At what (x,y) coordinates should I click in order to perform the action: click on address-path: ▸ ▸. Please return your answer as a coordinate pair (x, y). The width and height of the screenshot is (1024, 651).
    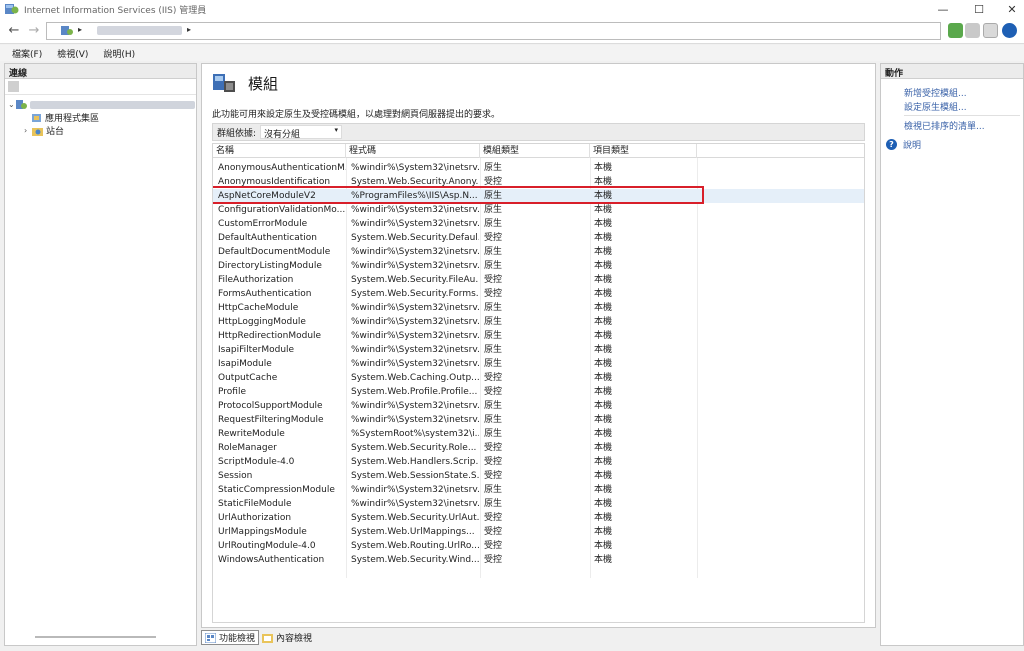
    Looking at the image, I should click on (493, 31).